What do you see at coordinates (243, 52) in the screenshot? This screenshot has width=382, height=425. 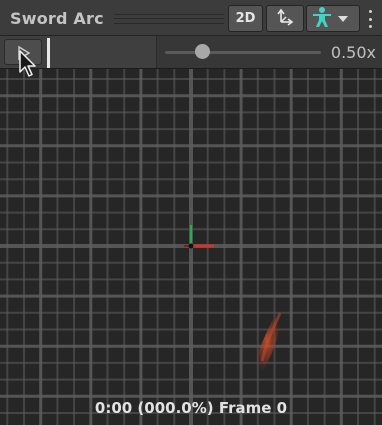 I see `speed-slider-track` at bounding box center [243, 52].